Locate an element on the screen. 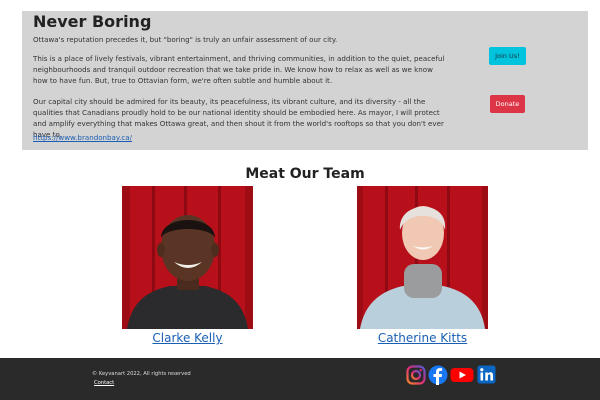 The width and height of the screenshot is (600, 400). contact-link: Contact is located at coordinates (104, 383).